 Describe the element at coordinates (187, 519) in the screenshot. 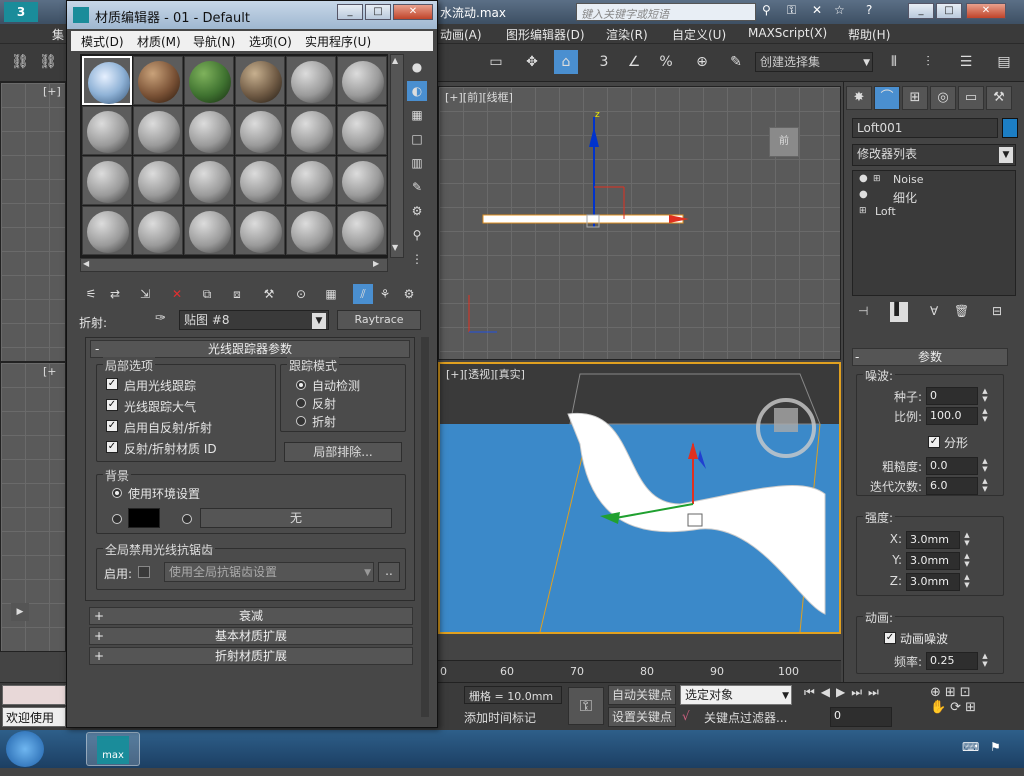

I see `map-bg-radio` at that location.